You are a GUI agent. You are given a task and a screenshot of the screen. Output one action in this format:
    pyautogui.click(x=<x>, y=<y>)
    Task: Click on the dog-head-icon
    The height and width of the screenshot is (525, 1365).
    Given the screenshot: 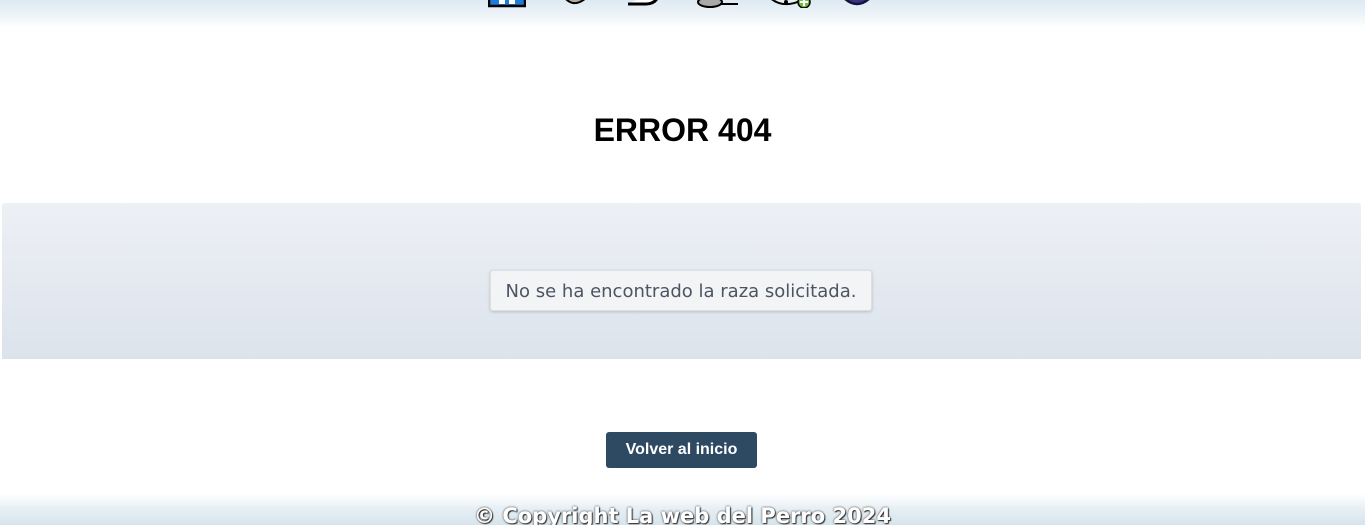 What is the action you would take?
    pyautogui.click(x=644, y=4)
    